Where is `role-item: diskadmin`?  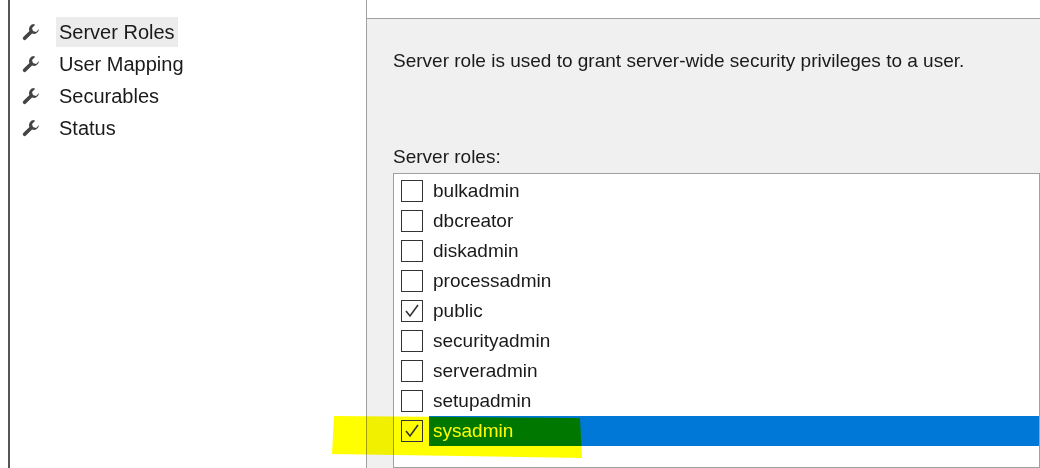 role-item: diskadmin is located at coordinates (734, 251).